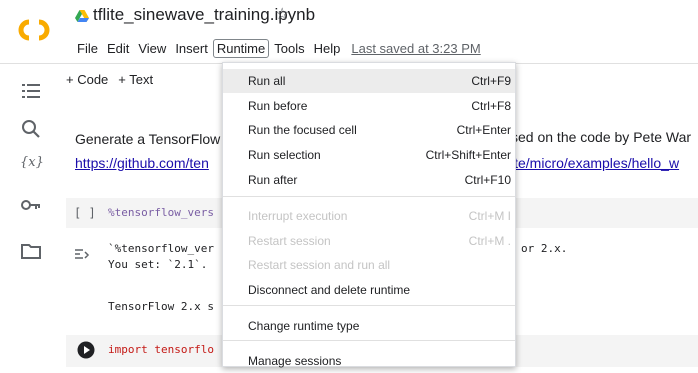  I want to click on menu-item-shortcut: Ctrl+Shift+Enter, so click(468, 155).